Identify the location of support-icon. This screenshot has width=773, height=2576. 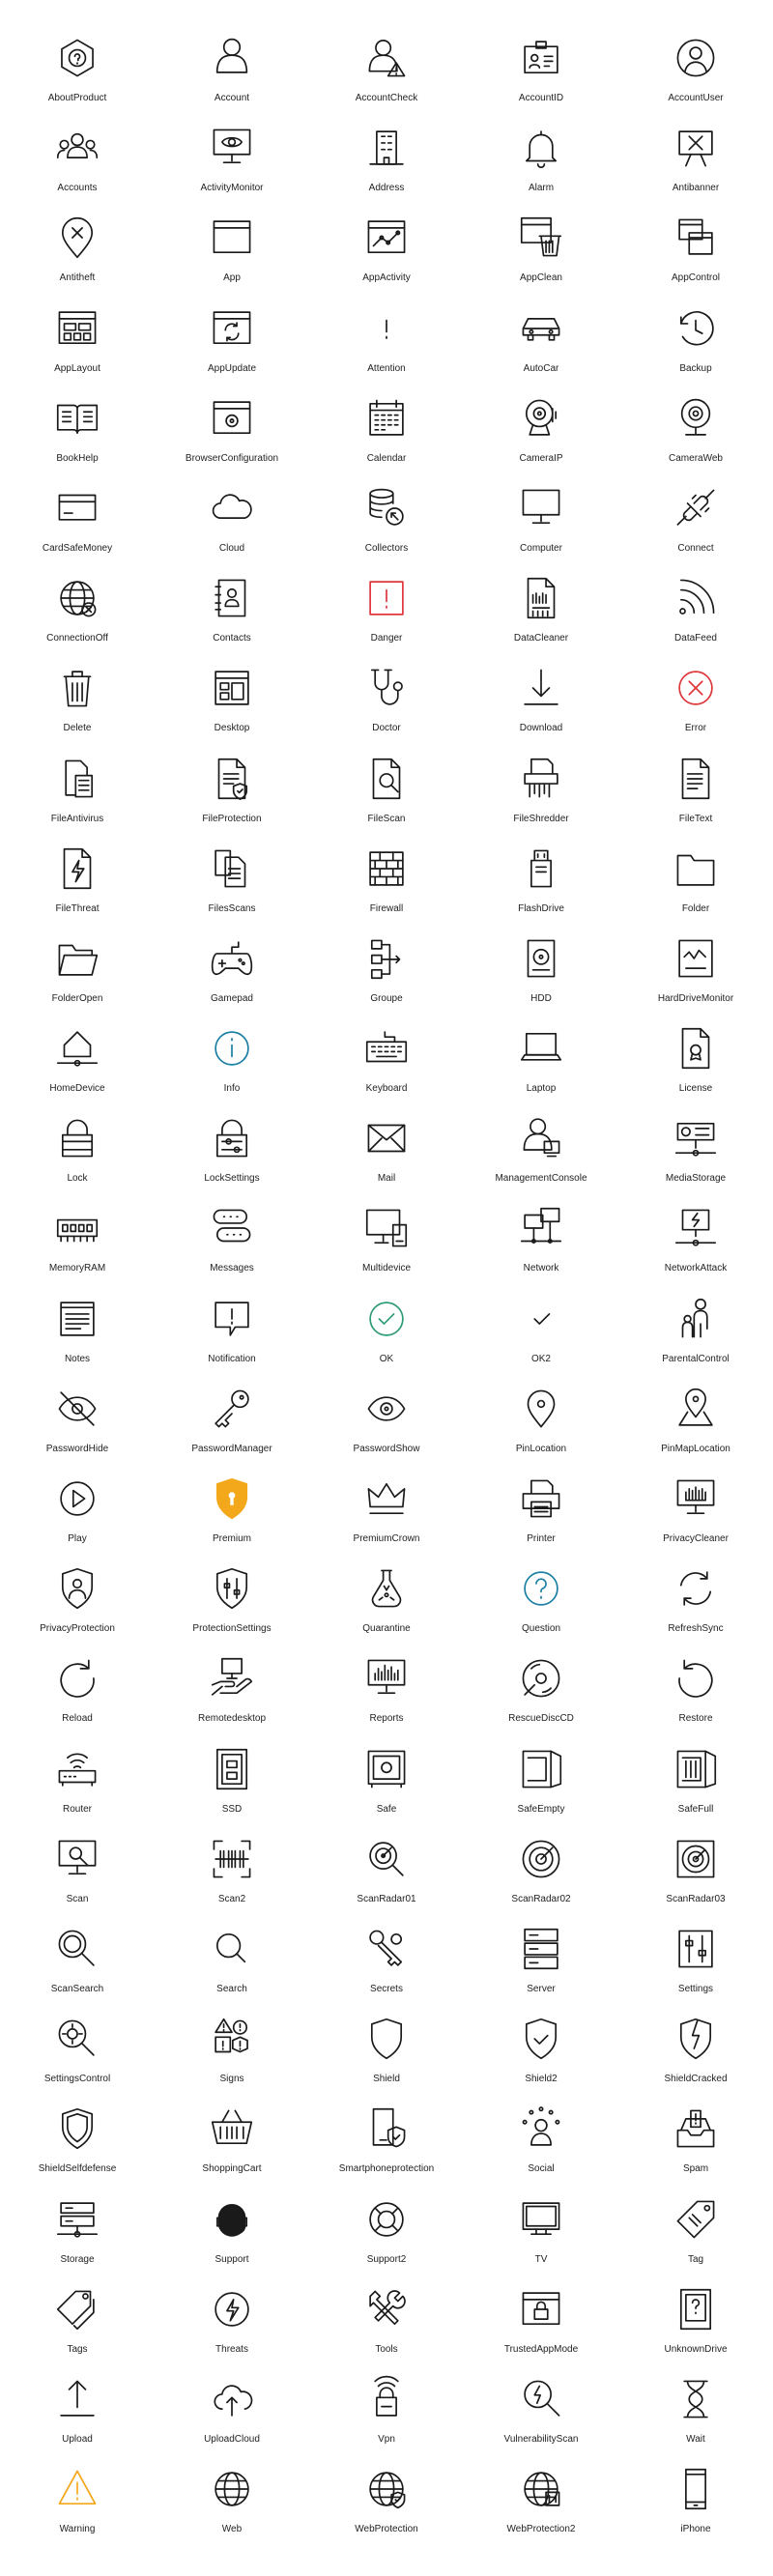
(232, 2219).